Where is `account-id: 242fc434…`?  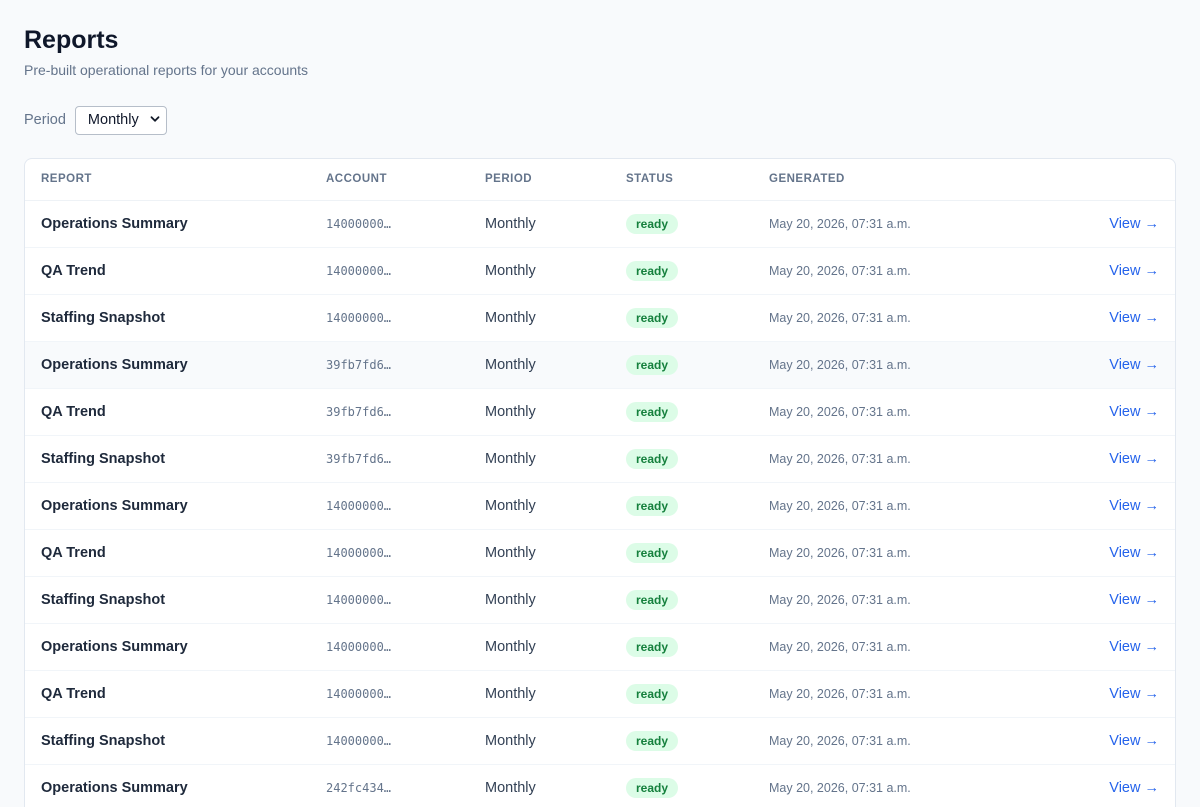
account-id: 242fc434… is located at coordinates (389, 785).